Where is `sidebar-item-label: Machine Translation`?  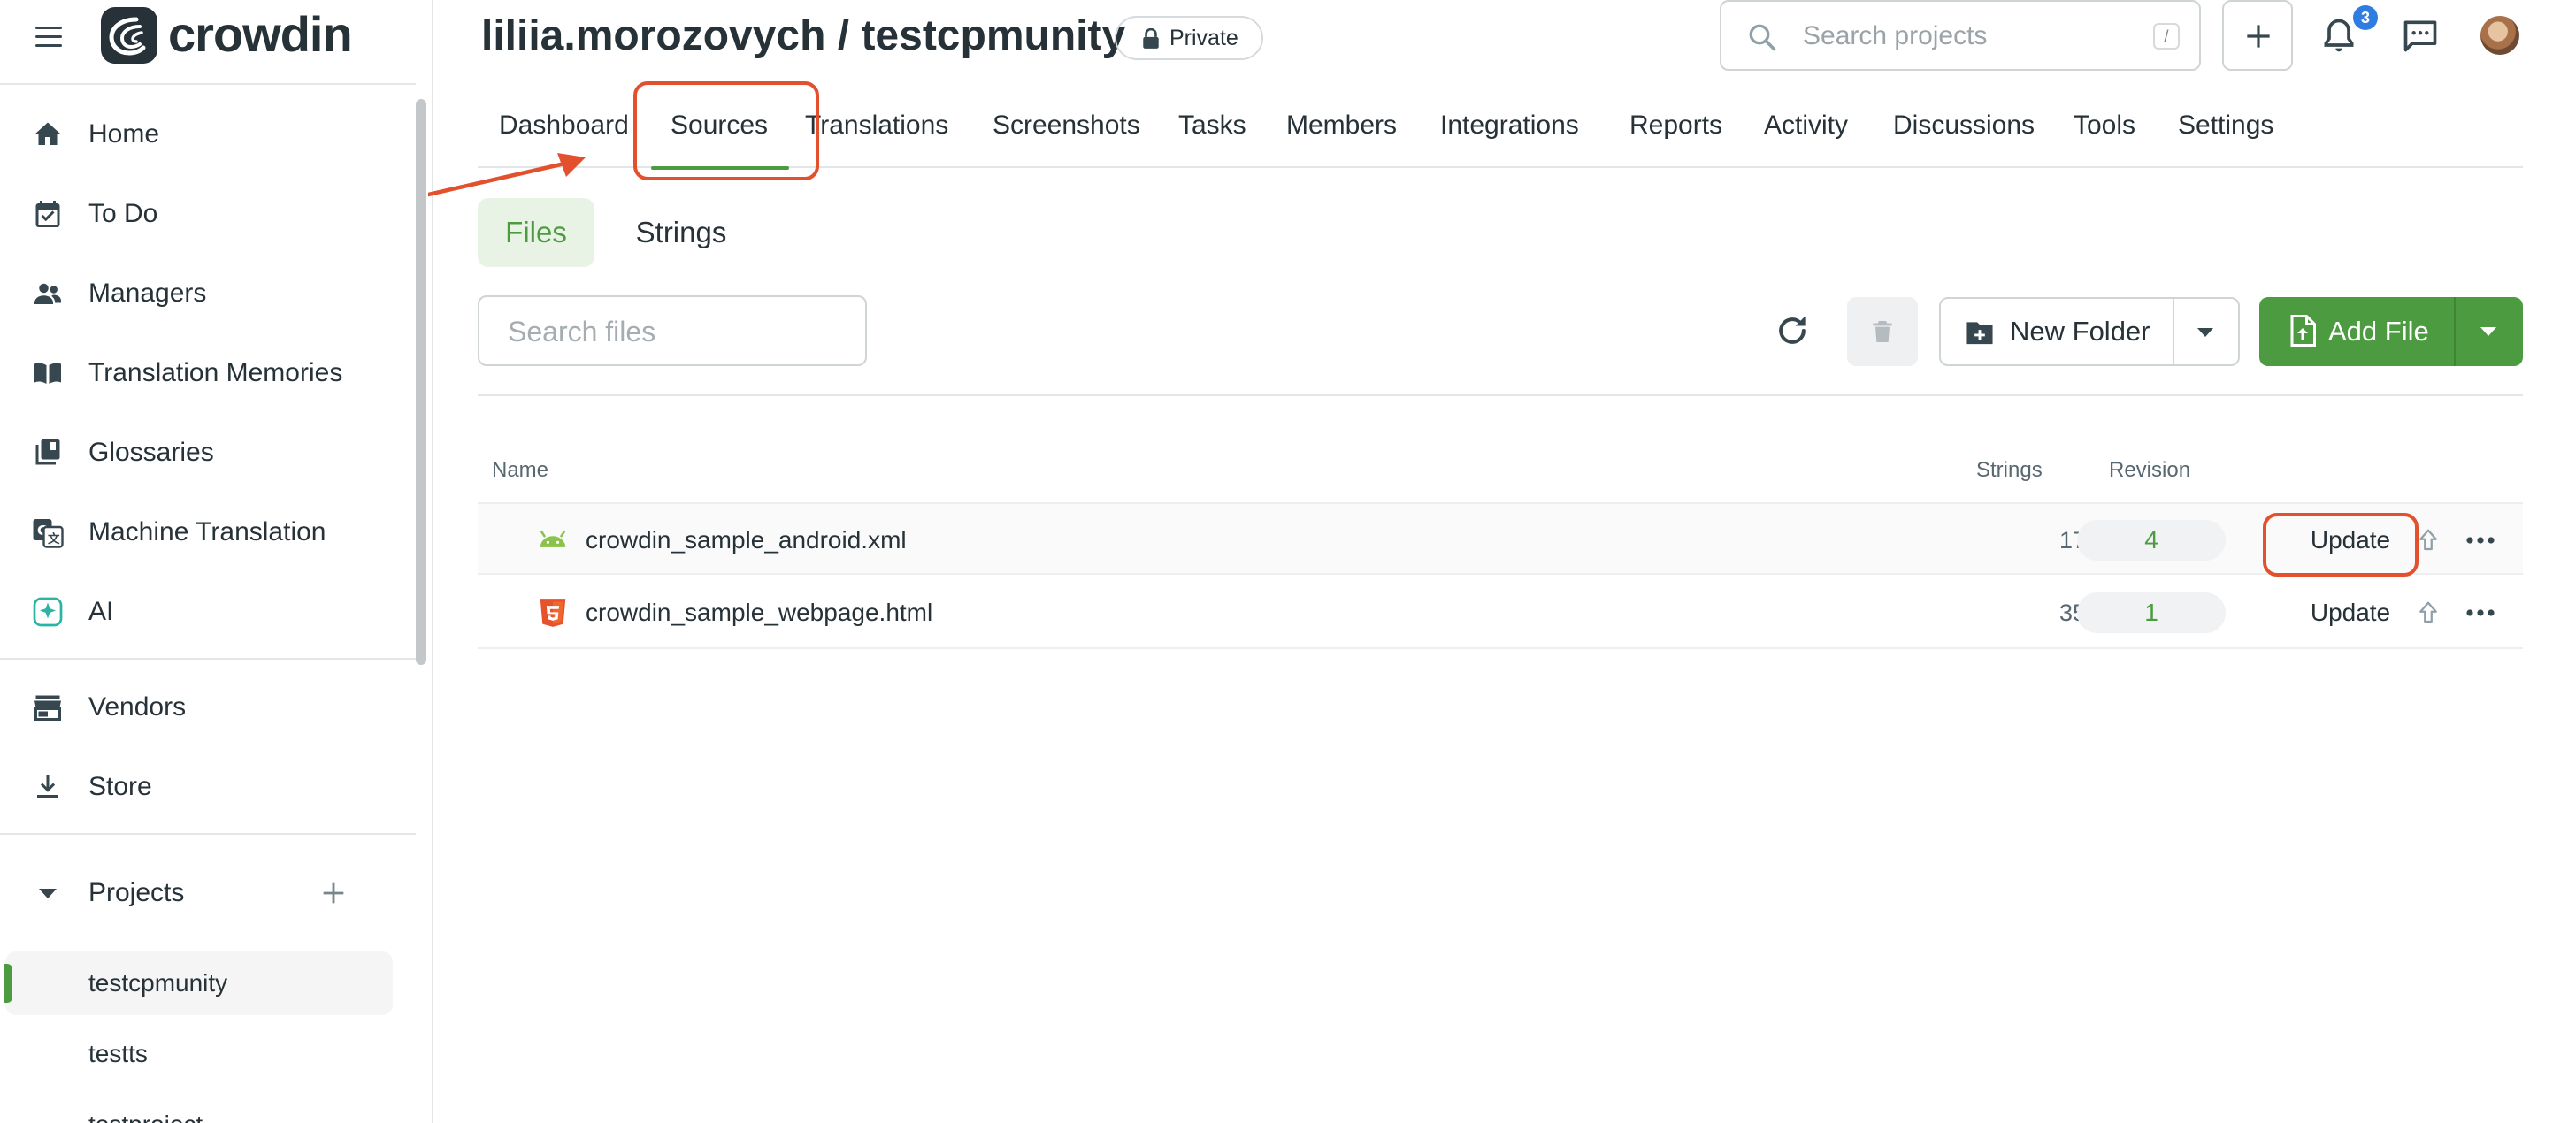 sidebar-item-label: Machine Translation is located at coordinates (207, 531).